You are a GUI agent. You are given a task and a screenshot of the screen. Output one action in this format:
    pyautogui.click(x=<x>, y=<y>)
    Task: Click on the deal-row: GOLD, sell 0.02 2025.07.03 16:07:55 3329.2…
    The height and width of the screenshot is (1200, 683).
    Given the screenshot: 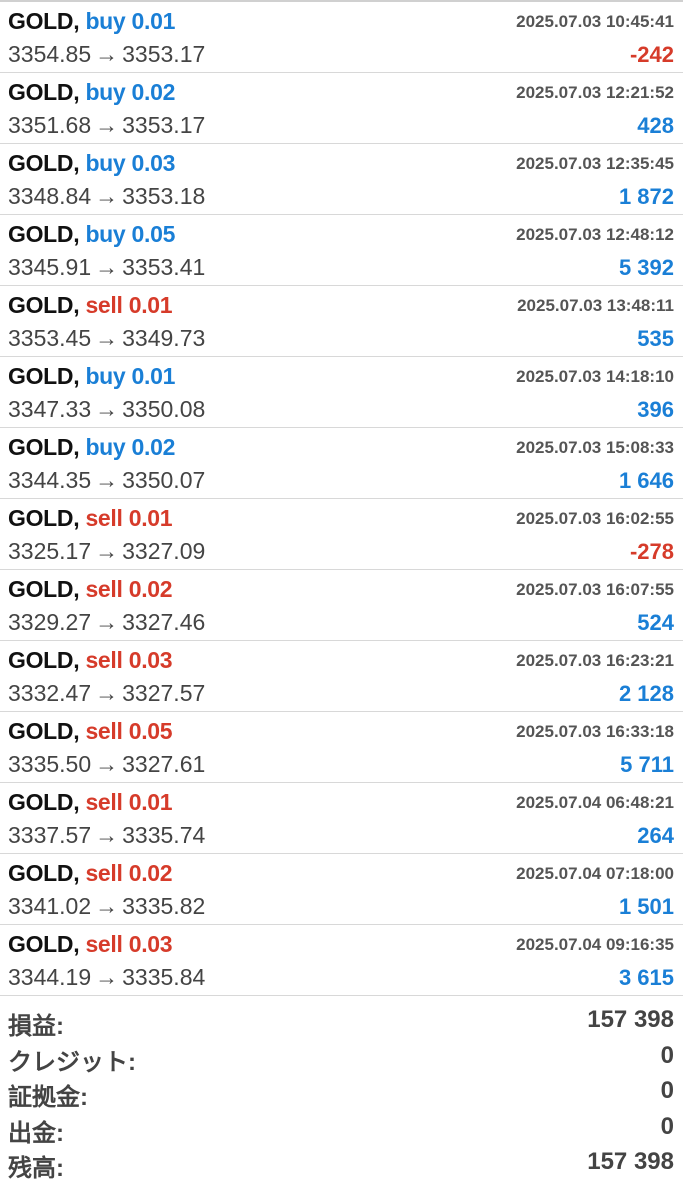 What is the action you would take?
    pyautogui.click(x=341, y=605)
    